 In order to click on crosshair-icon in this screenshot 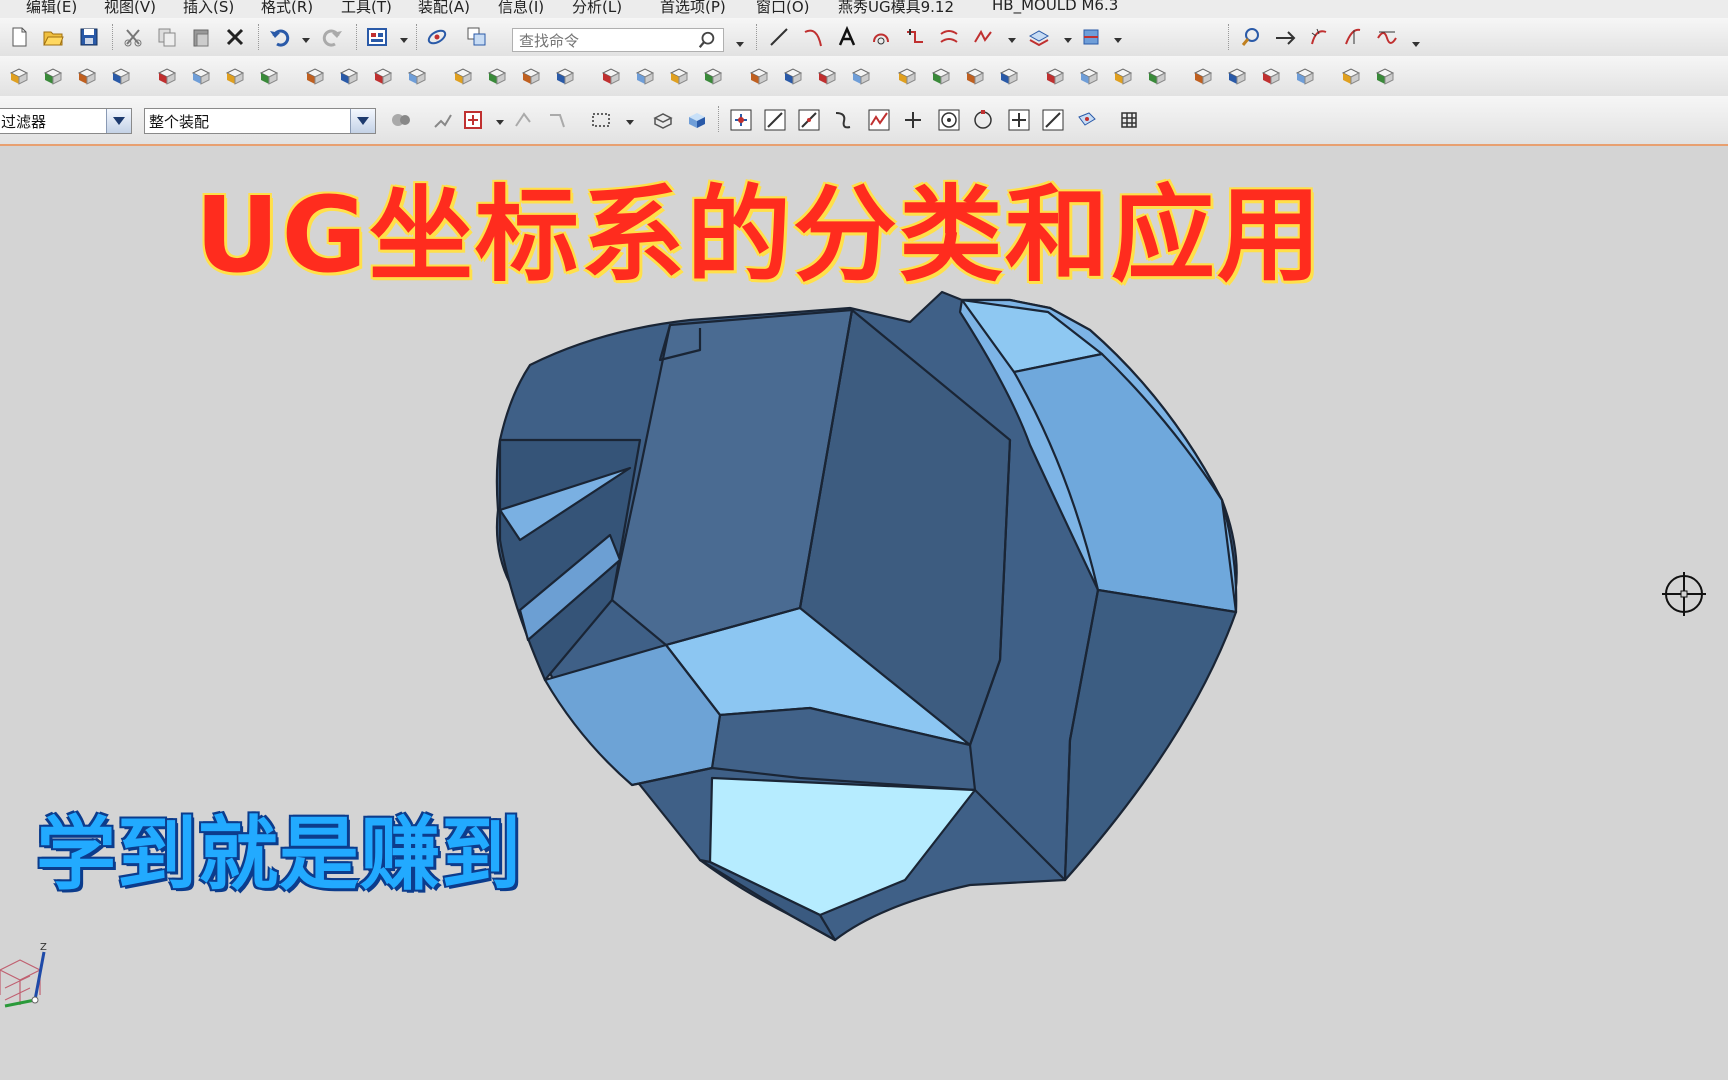, I will do `click(1684, 594)`.